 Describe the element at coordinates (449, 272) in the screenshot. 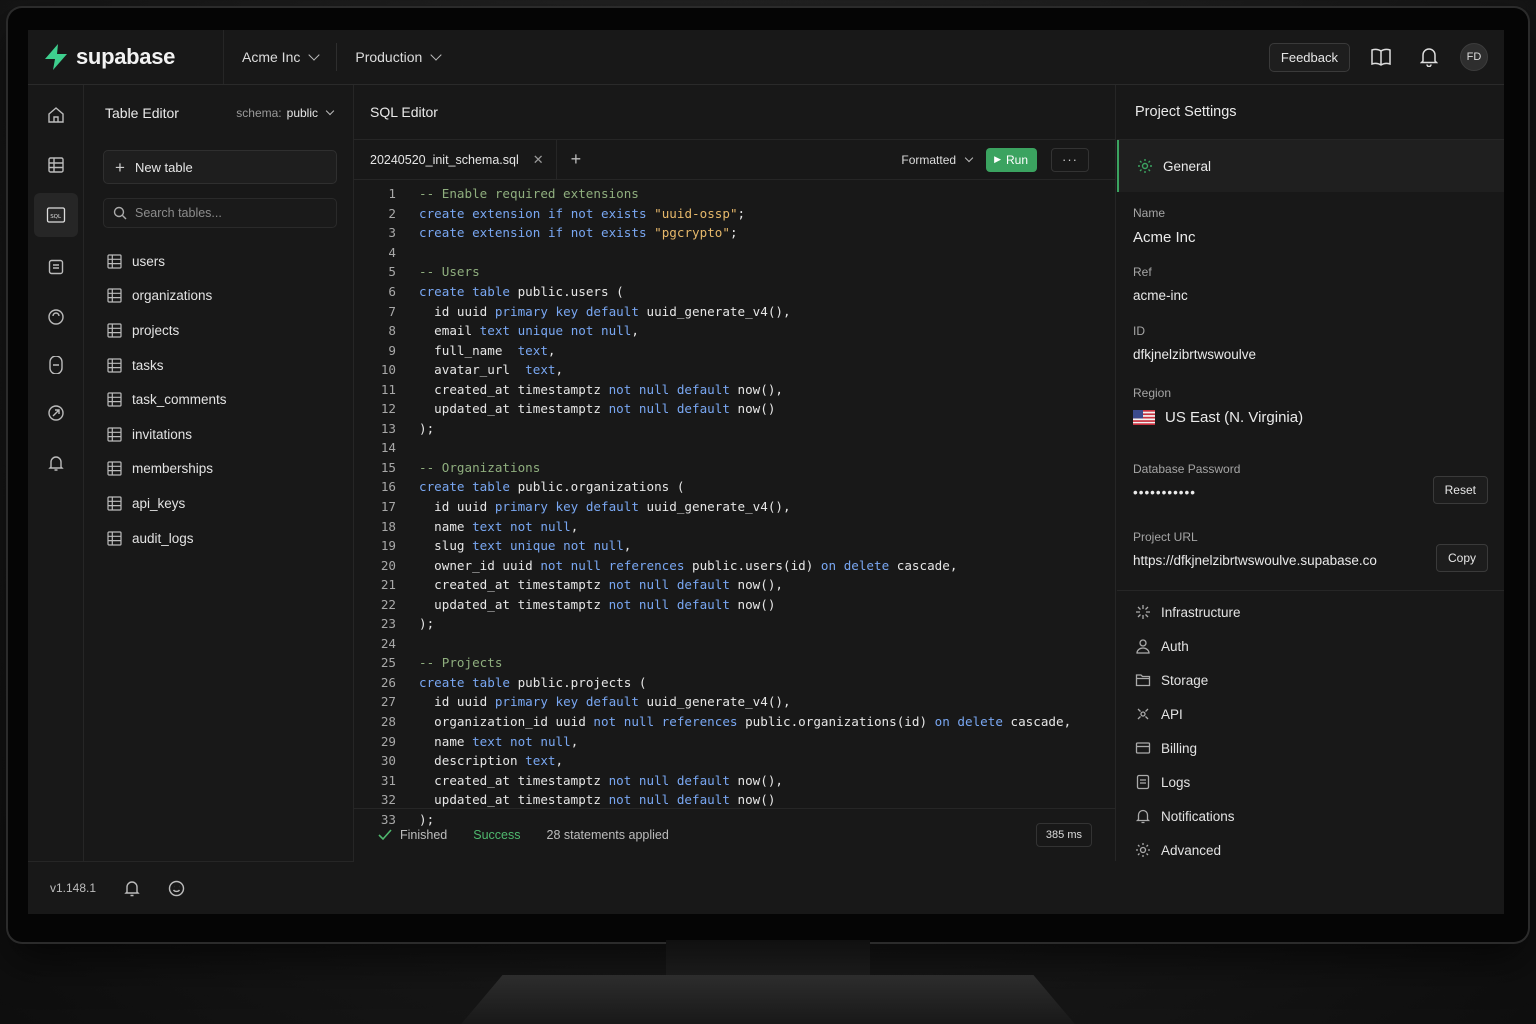

I see `line-content: -- Users` at that location.